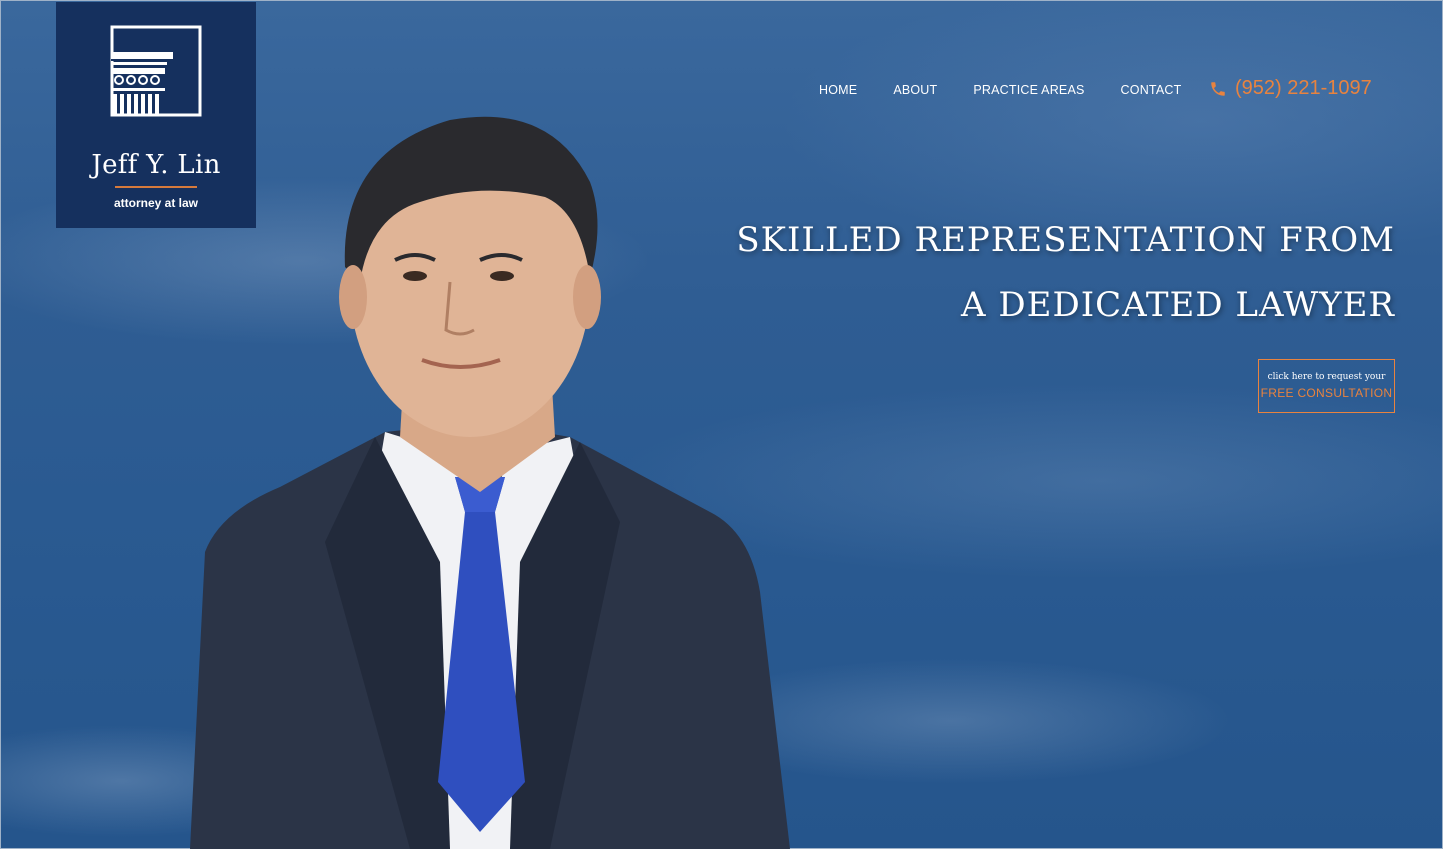 The image size is (1443, 849). Describe the element at coordinates (156, 165) in the screenshot. I see `brand-name: Jeff Y. Lin` at that location.